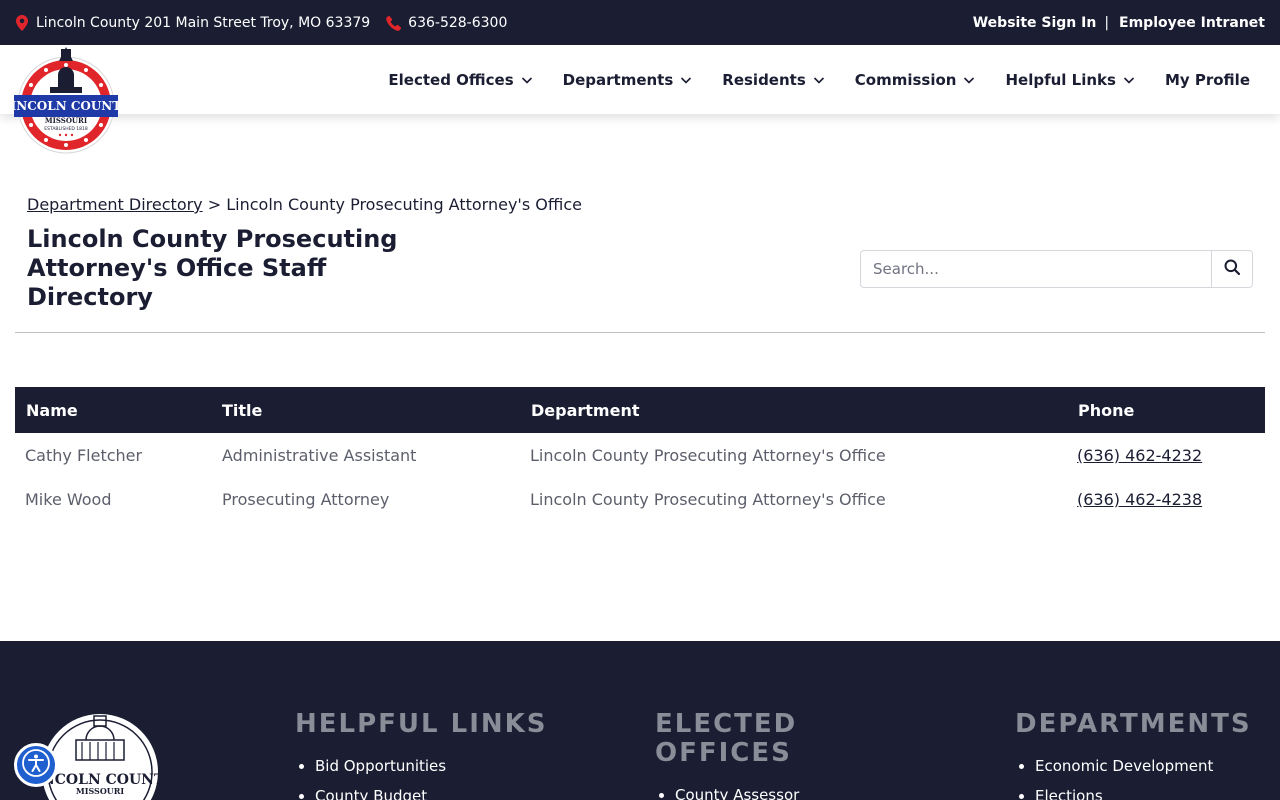 The image size is (1280, 800). Describe the element at coordinates (745, 790) in the screenshot. I see `footer-link-county-assessor: County Assessor` at that location.